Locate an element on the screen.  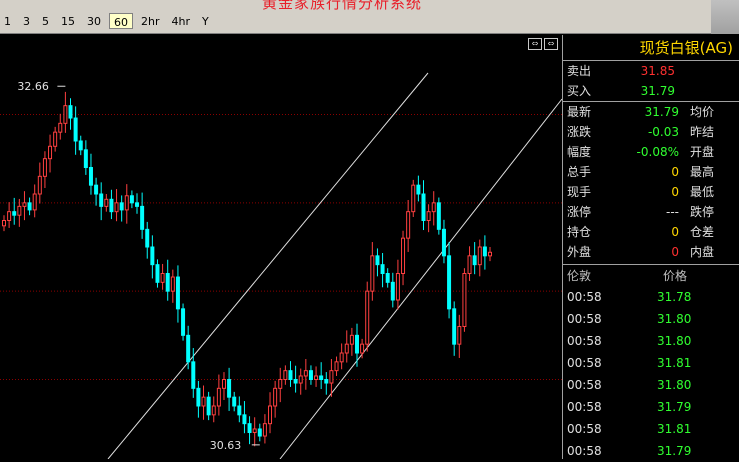
timeframe-button-4hr: 4hr is located at coordinates (181, 21).